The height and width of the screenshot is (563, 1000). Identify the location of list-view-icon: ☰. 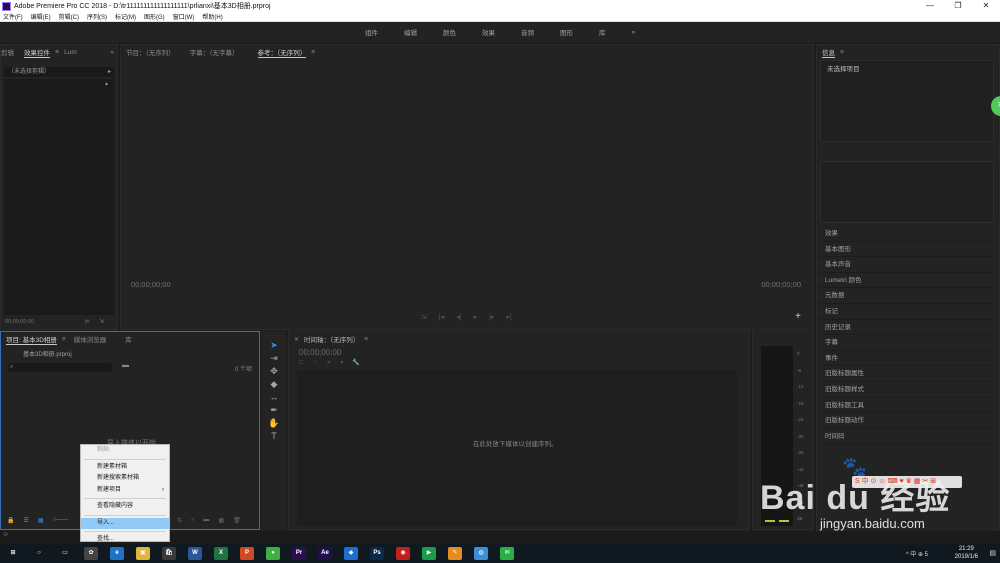
(25, 520).